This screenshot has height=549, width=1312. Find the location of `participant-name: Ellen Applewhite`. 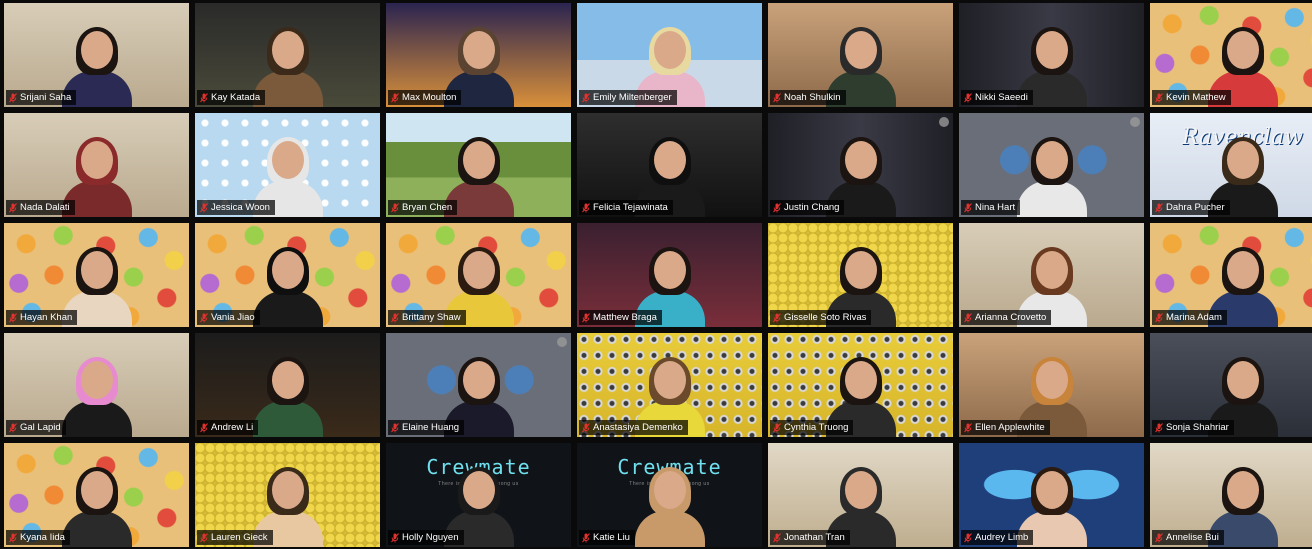

participant-name: Ellen Applewhite is located at coordinates (1010, 427).